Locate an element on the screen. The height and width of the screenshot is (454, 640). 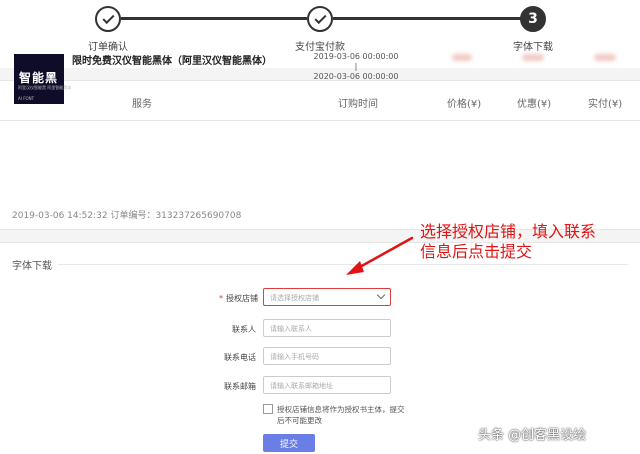
annotation-line-1: 选择授权店铺，填入联系 is located at coordinates (508, 231).